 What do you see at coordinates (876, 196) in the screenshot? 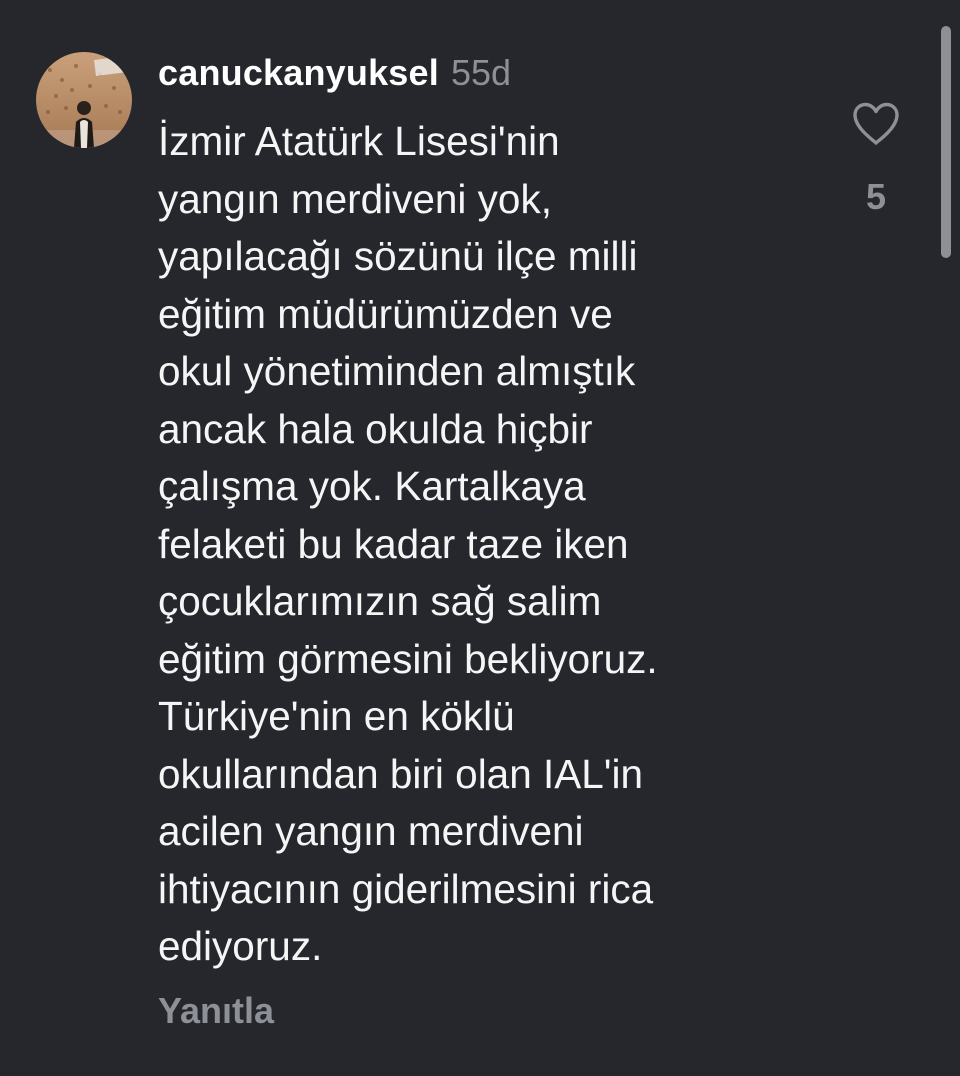
I see `like-count: 5` at bounding box center [876, 196].